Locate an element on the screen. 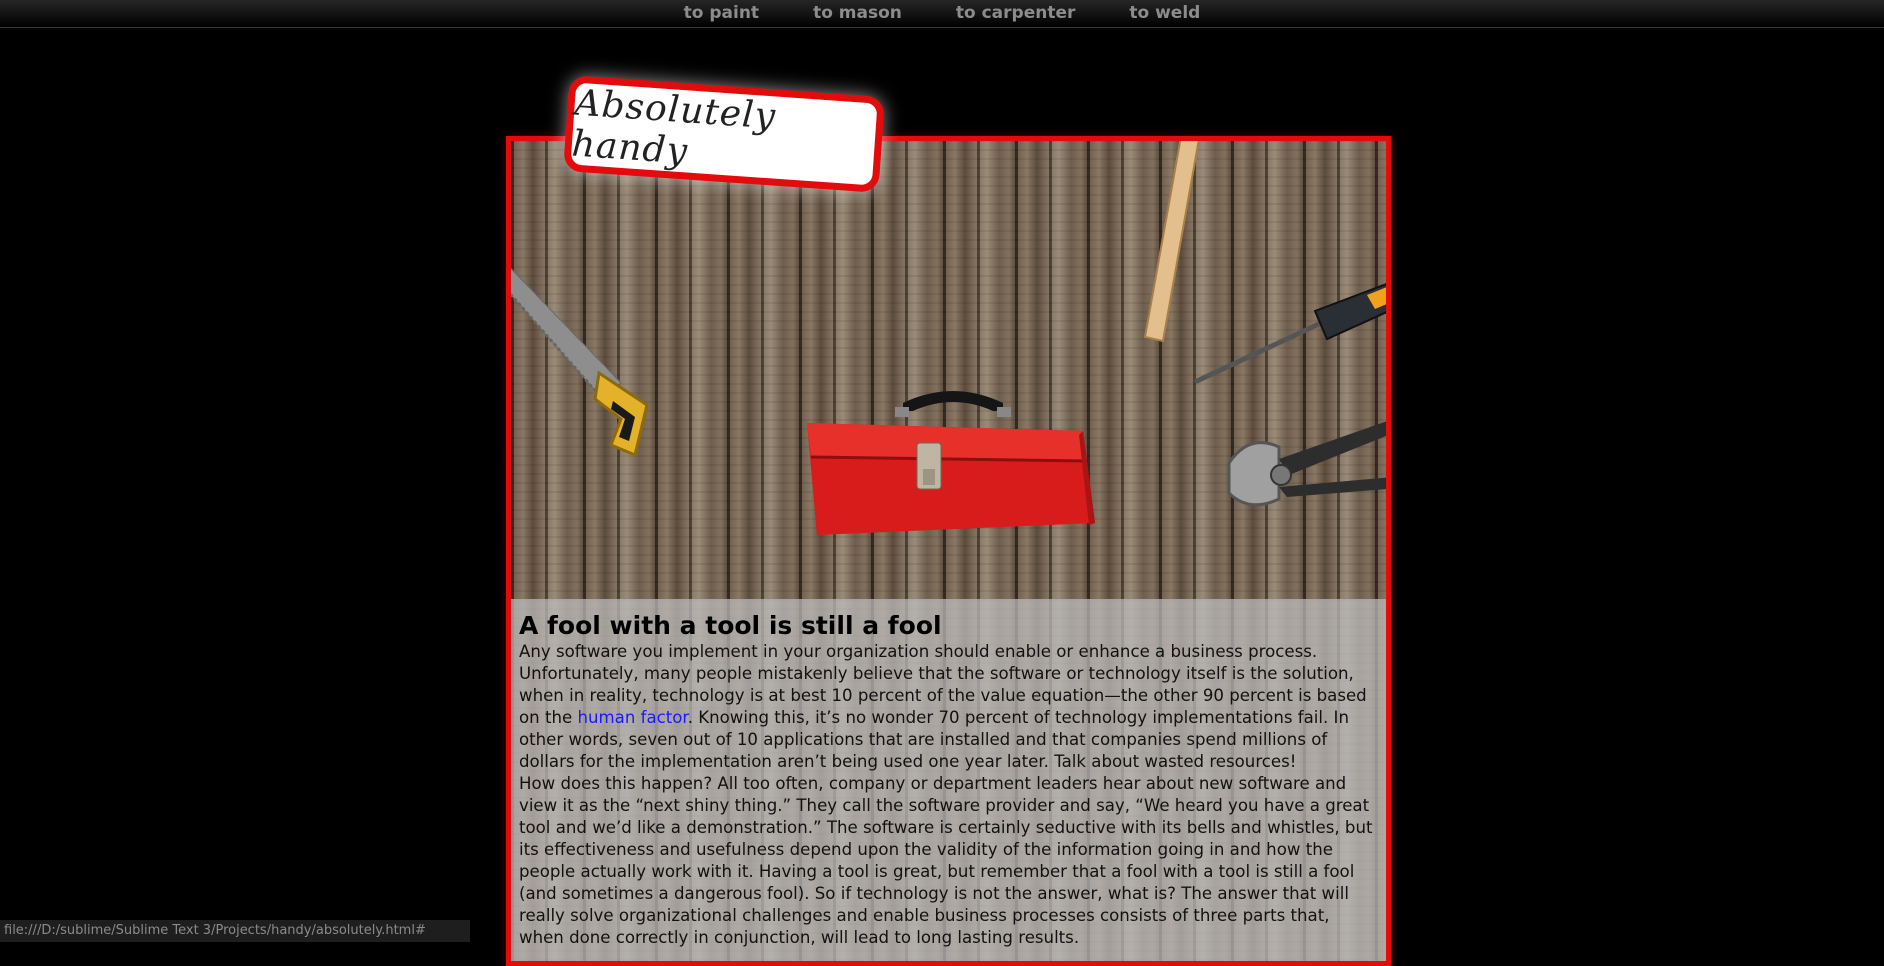  screwdriver-icon is located at coordinates (1290, 333).